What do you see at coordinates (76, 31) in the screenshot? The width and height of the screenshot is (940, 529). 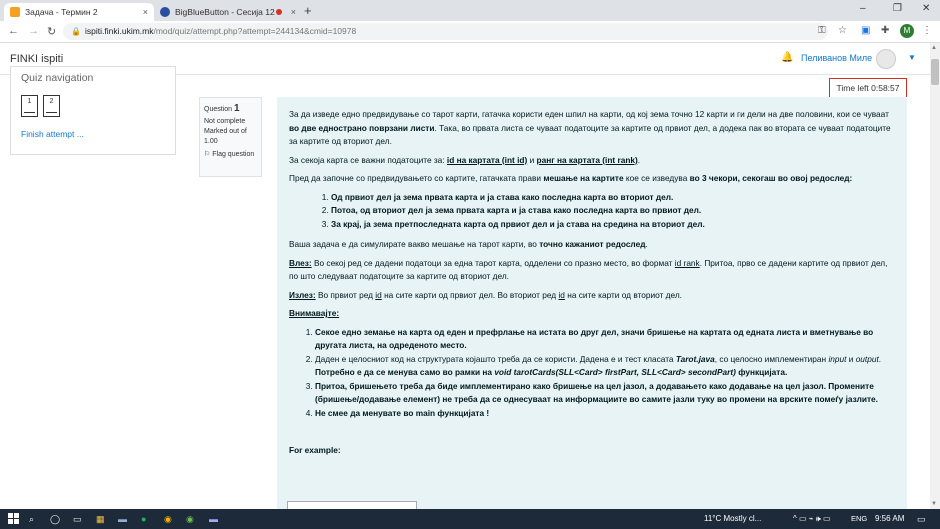 I see `lock-icon: 🔒` at bounding box center [76, 31].